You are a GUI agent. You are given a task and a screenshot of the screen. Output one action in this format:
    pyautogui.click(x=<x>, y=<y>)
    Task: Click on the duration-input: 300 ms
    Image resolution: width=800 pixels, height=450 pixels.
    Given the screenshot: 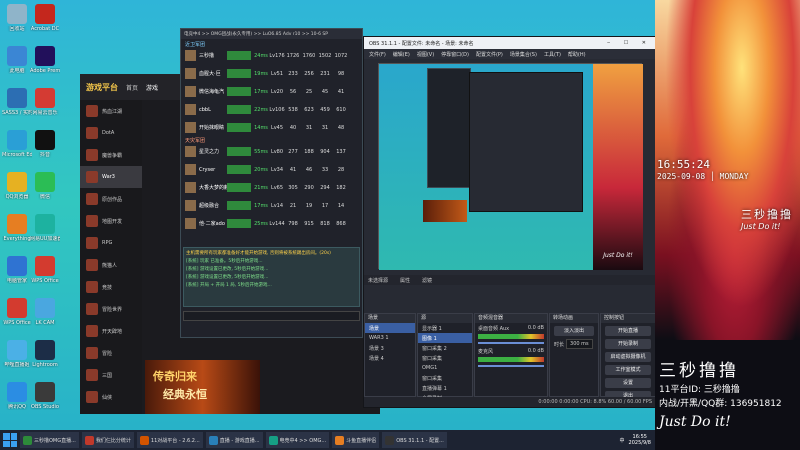 What is the action you would take?
    pyautogui.click(x=579, y=344)
    